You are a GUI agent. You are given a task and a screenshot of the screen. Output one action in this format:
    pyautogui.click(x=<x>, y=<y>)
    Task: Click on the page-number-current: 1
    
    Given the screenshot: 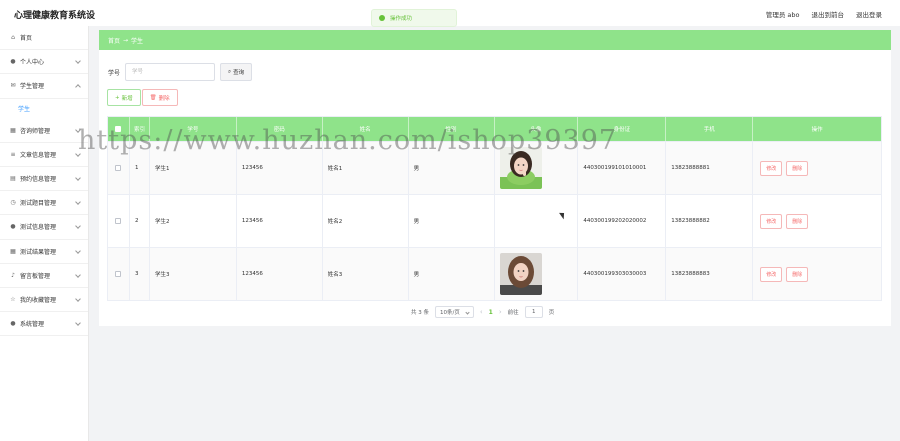 What is the action you would take?
    pyautogui.click(x=491, y=312)
    